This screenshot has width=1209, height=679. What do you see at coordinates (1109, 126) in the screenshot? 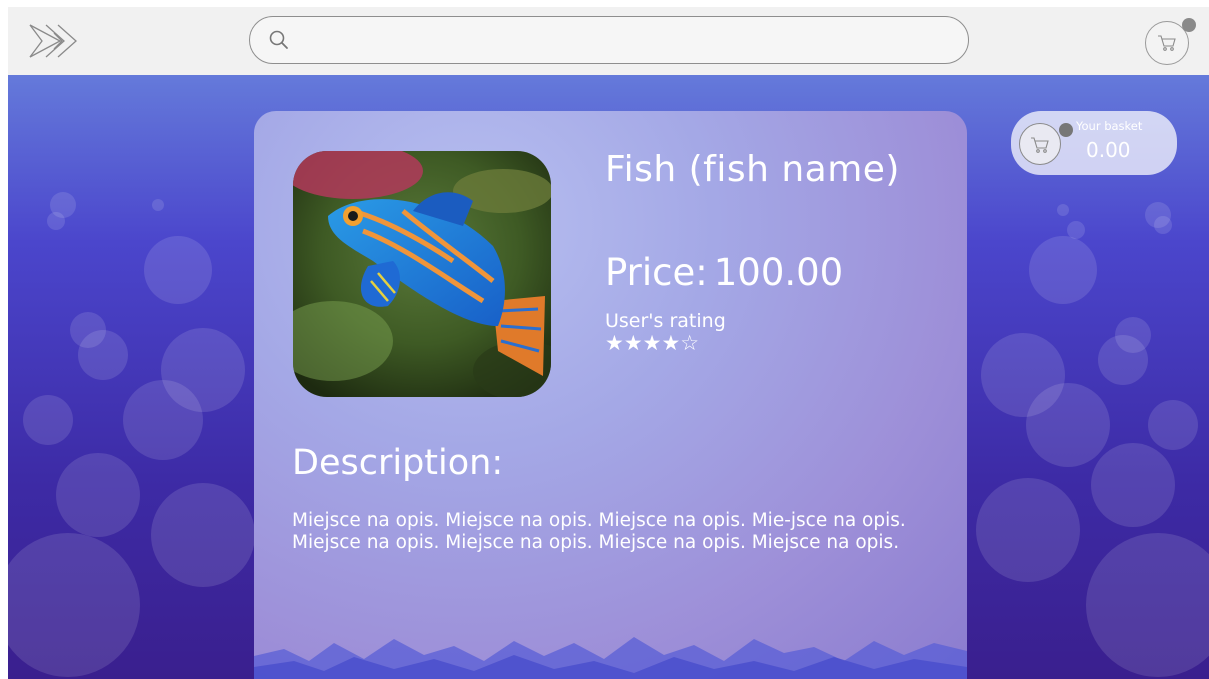
I see `basket-label: Your basket` at bounding box center [1109, 126].